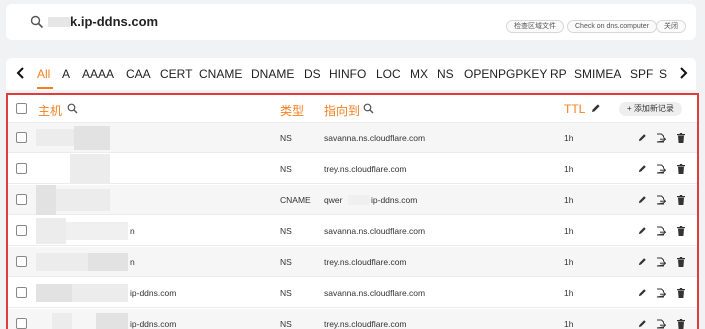 Image resolution: width=705 pixels, height=329 pixels. I want to click on table-row: ip-ddns.com NS trey.ns.cloudflare.com 1h, so click(352, 319).